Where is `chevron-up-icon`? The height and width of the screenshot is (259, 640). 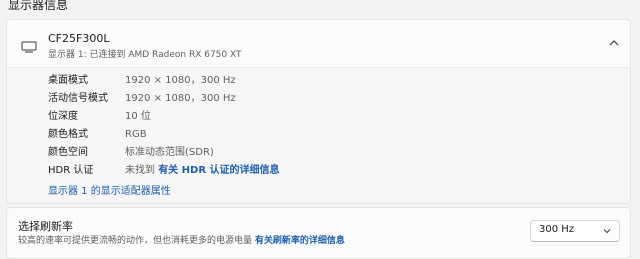 chevron-up-icon is located at coordinates (614, 43).